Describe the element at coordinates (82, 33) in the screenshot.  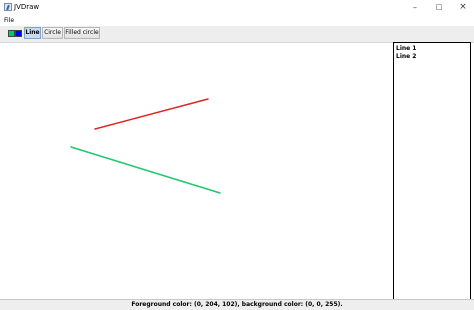
I see `tool-filled-circle-button: Filled circle` at that location.